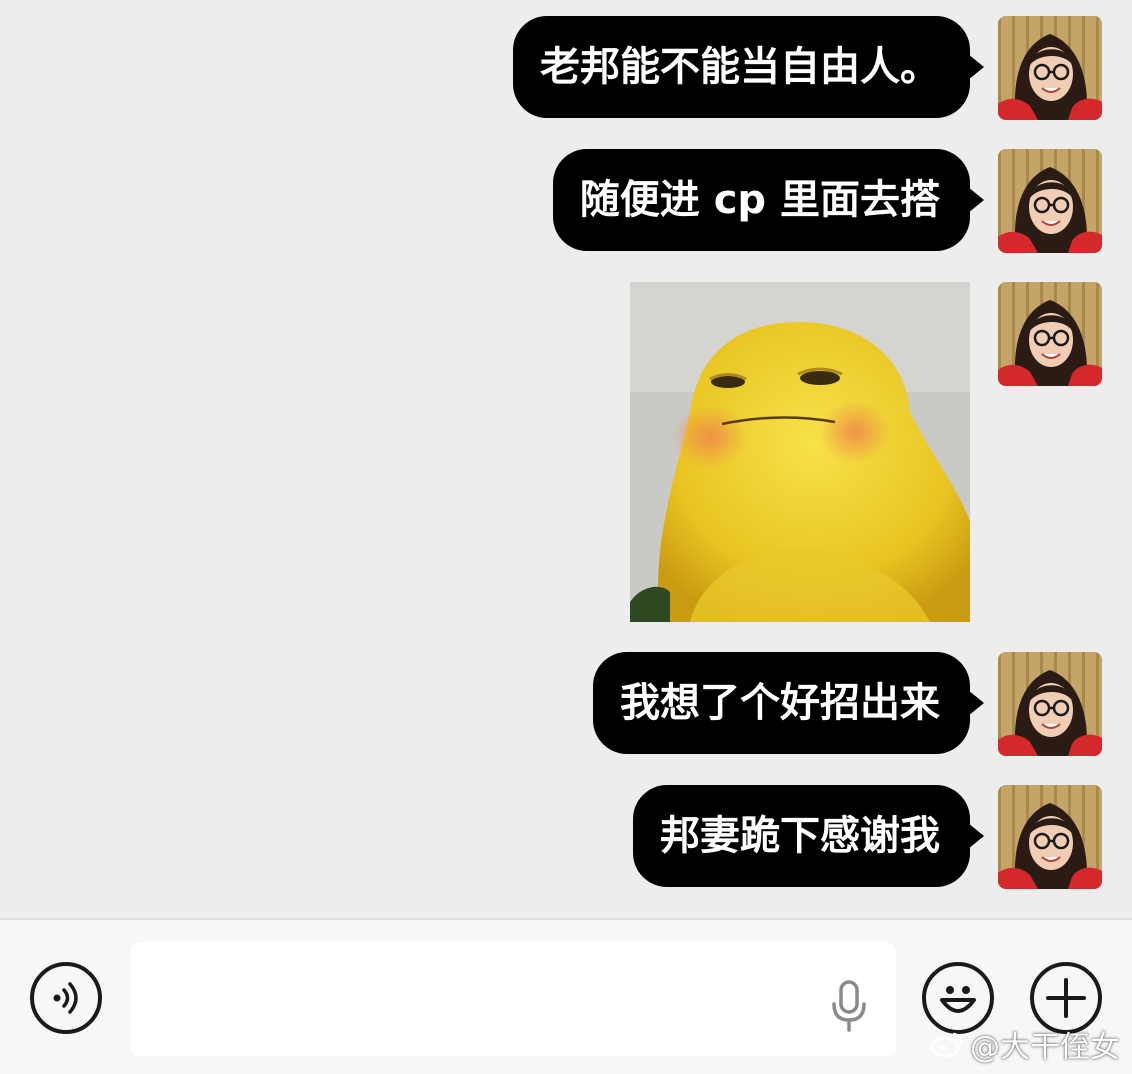 The width and height of the screenshot is (1132, 1074). What do you see at coordinates (800, 452) in the screenshot?
I see `yellow-frog-sticker` at bounding box center [800, 452].